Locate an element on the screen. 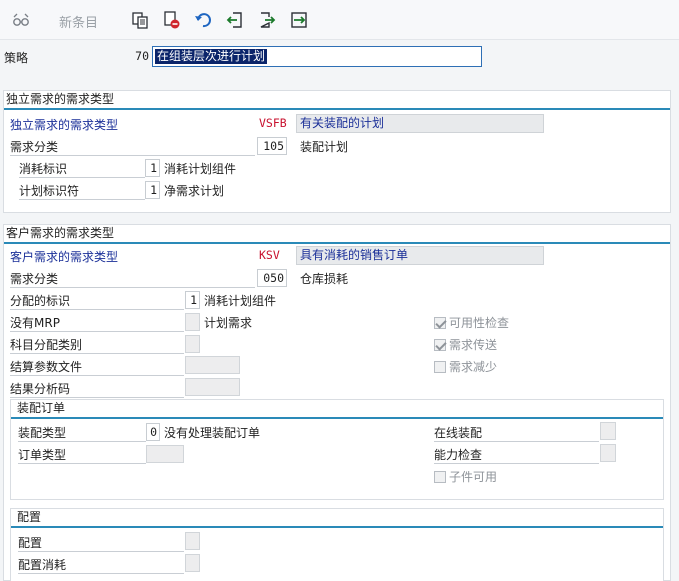  independent-req-class-input: 105 is located at coordinates (272, 146).